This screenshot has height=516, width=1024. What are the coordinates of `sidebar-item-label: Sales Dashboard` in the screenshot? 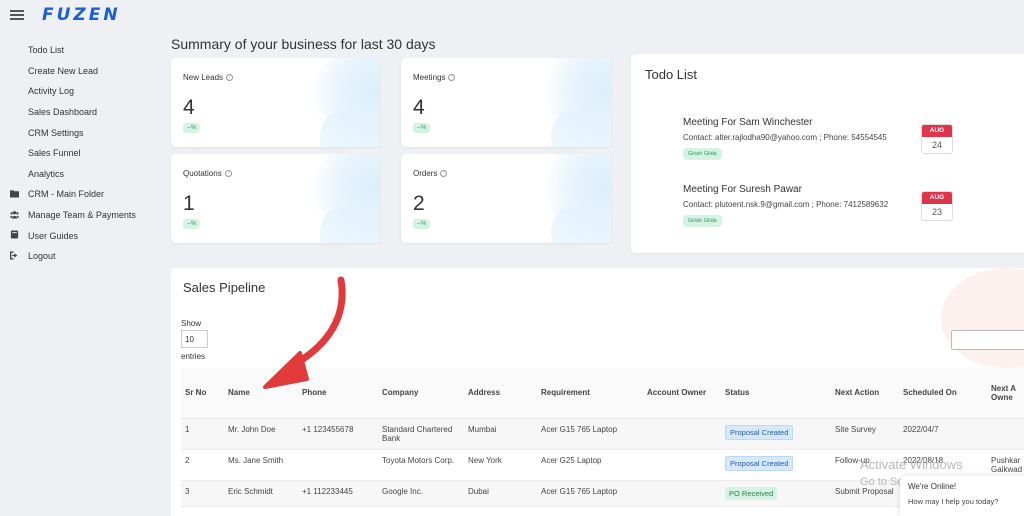 It's located at (63, 112).